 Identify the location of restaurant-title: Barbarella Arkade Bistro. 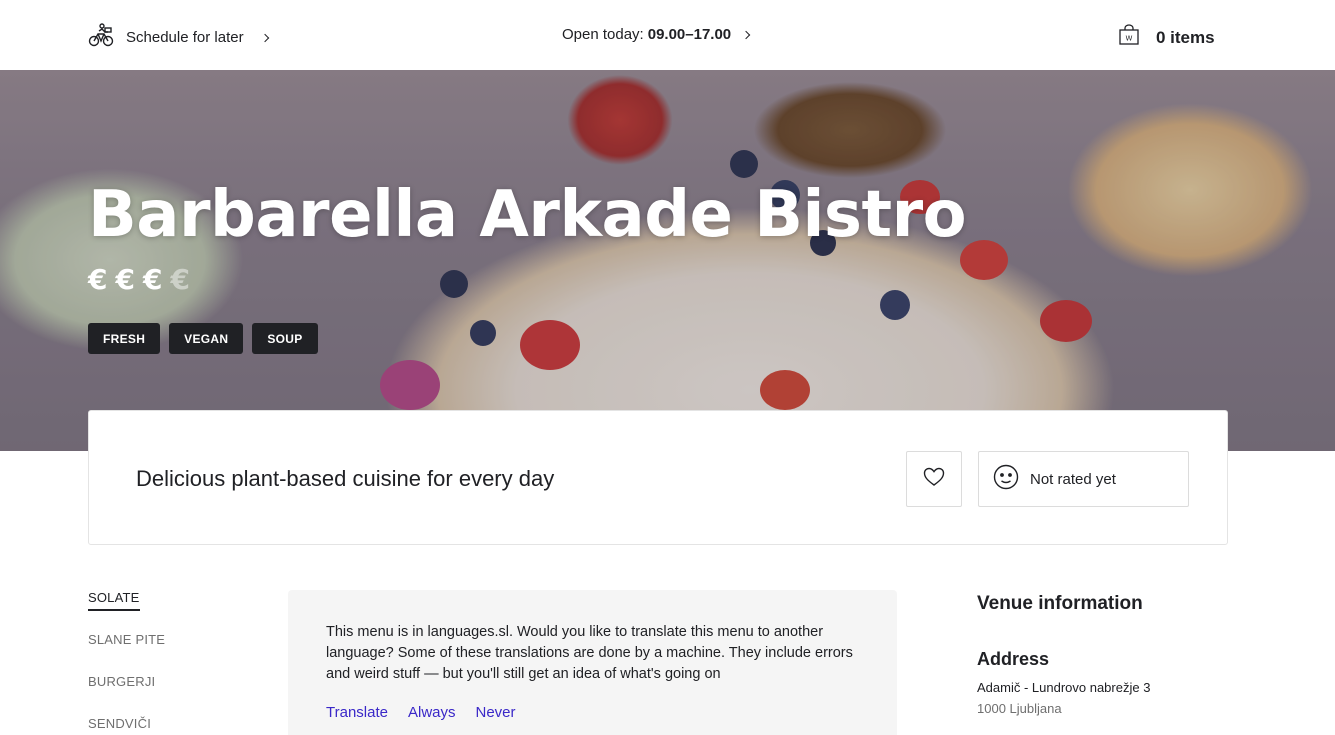
(527, 215).